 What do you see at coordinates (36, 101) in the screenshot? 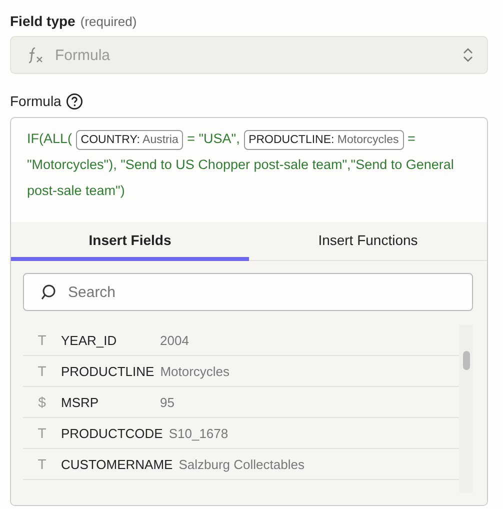
I see `formula-label: Formula` at bounding box center [36, 101].